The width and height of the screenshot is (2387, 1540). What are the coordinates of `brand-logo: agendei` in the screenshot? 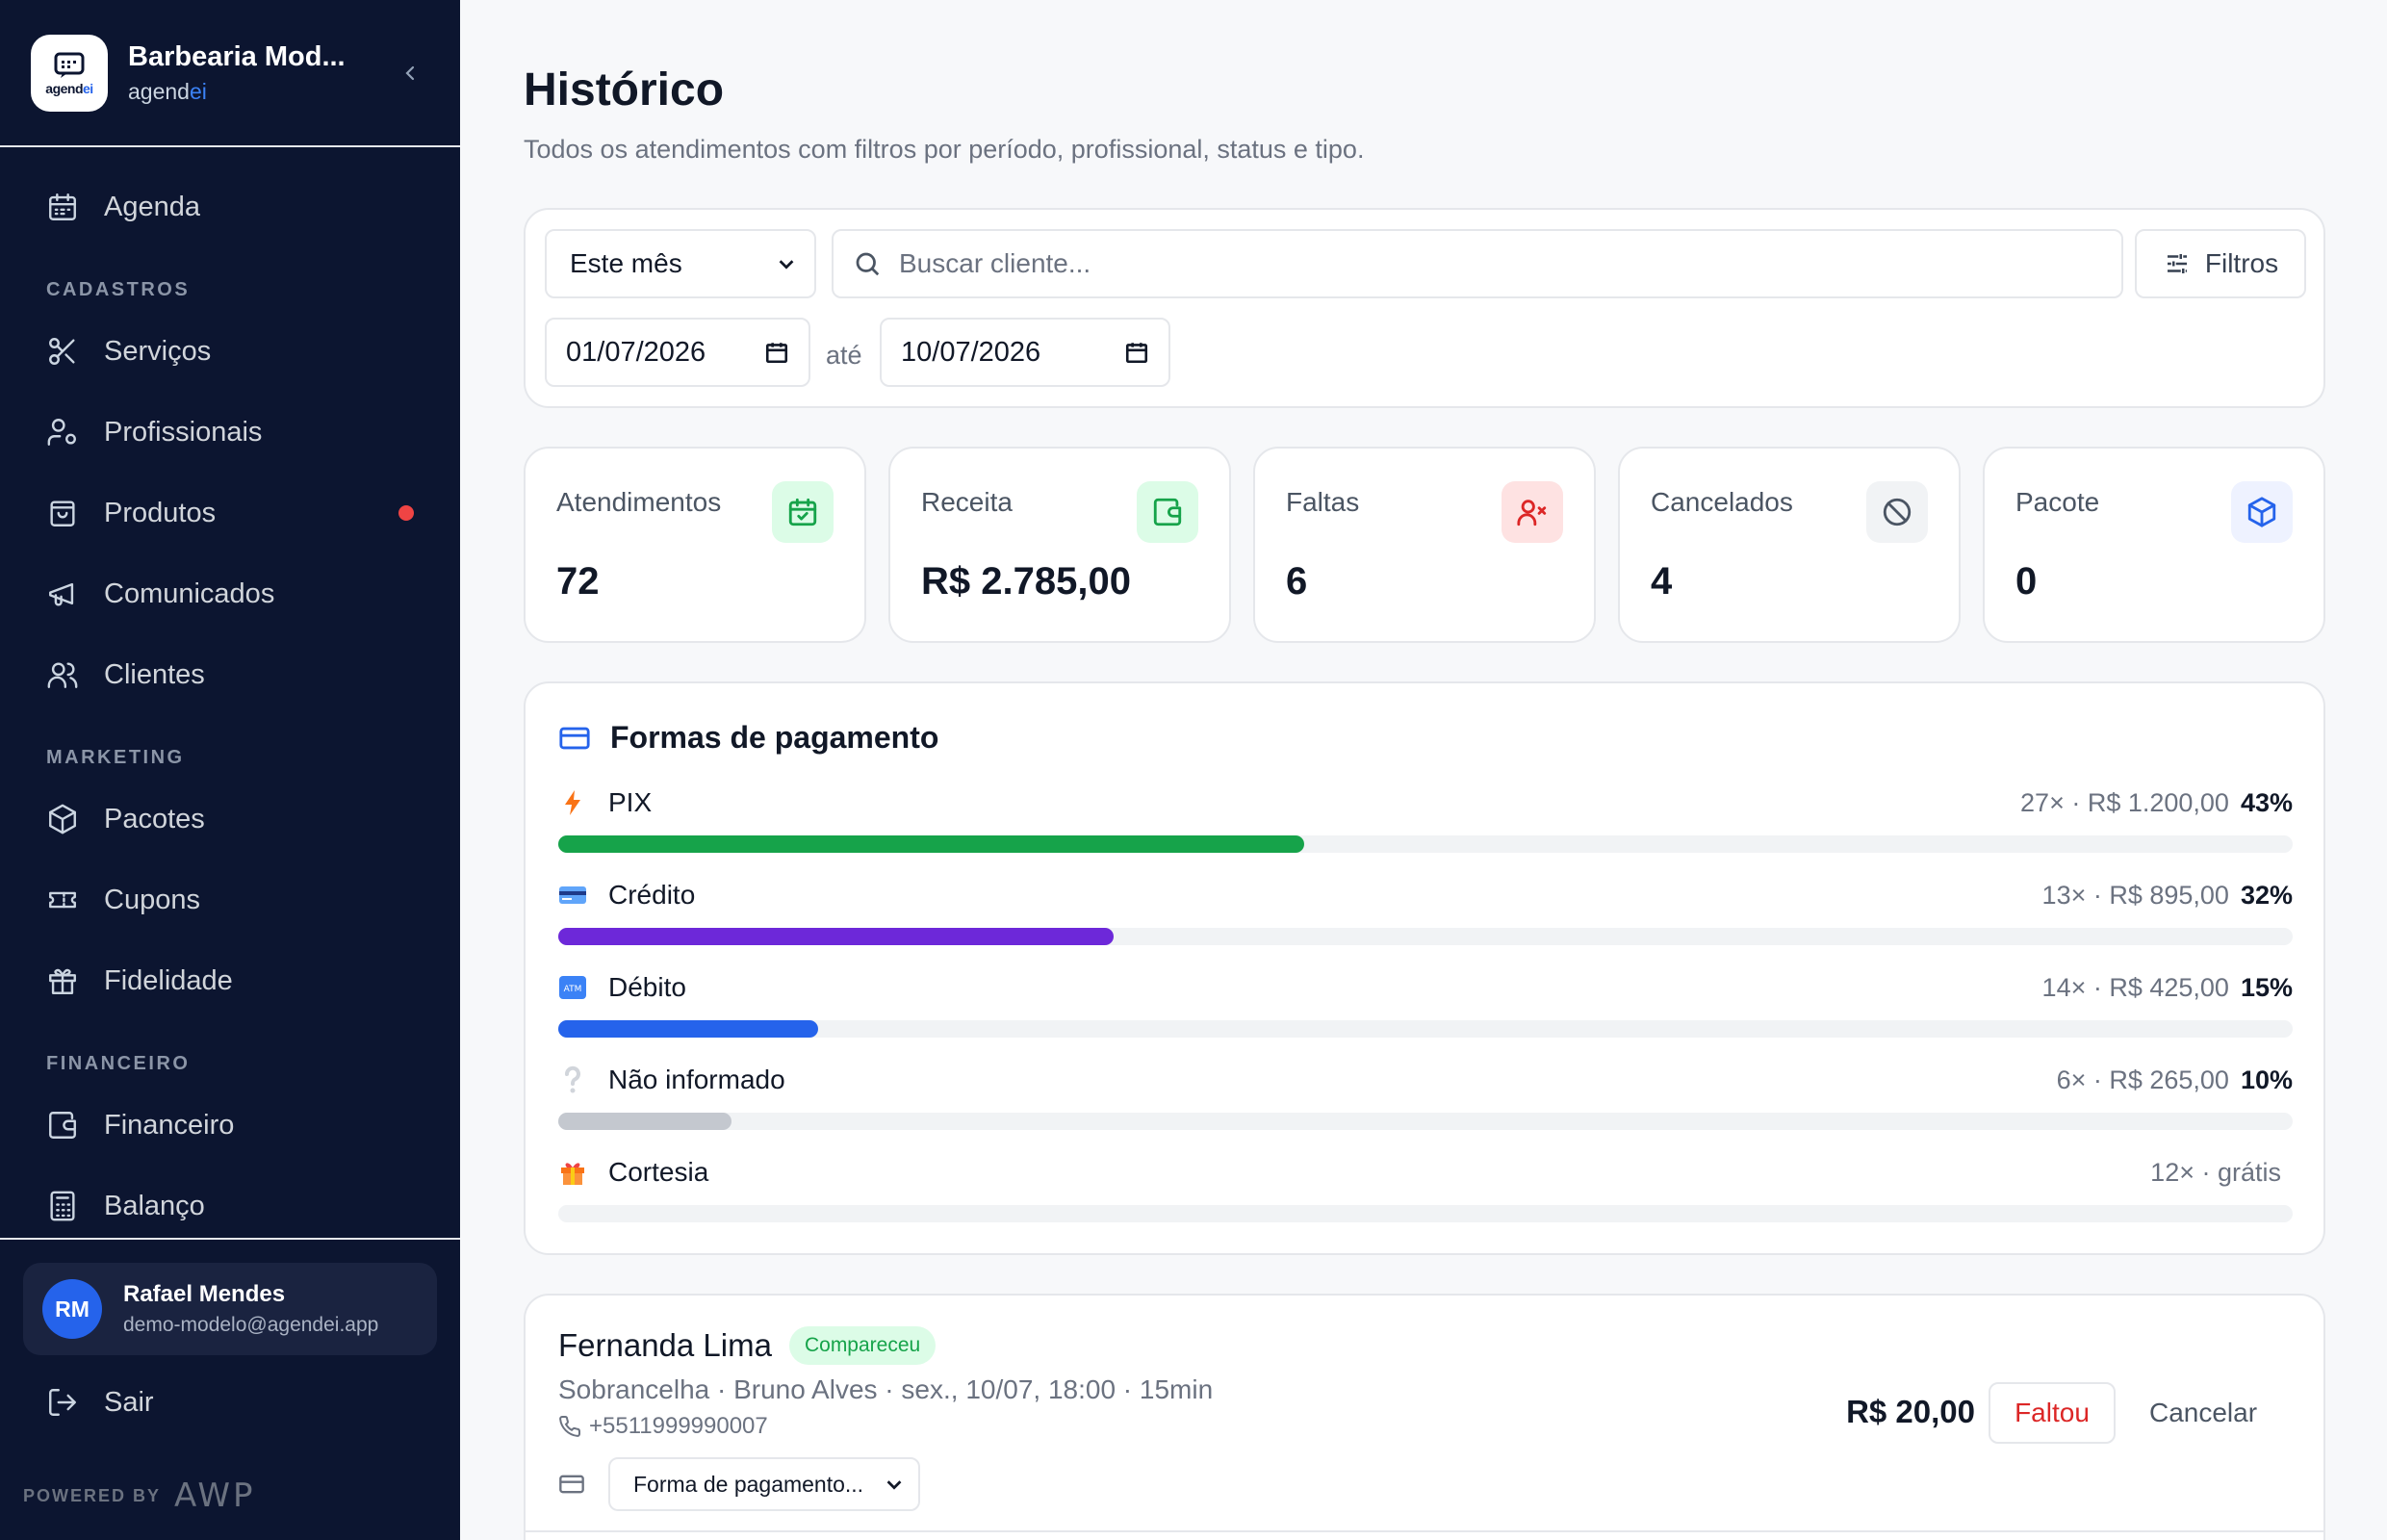 It's located at (69, 73).